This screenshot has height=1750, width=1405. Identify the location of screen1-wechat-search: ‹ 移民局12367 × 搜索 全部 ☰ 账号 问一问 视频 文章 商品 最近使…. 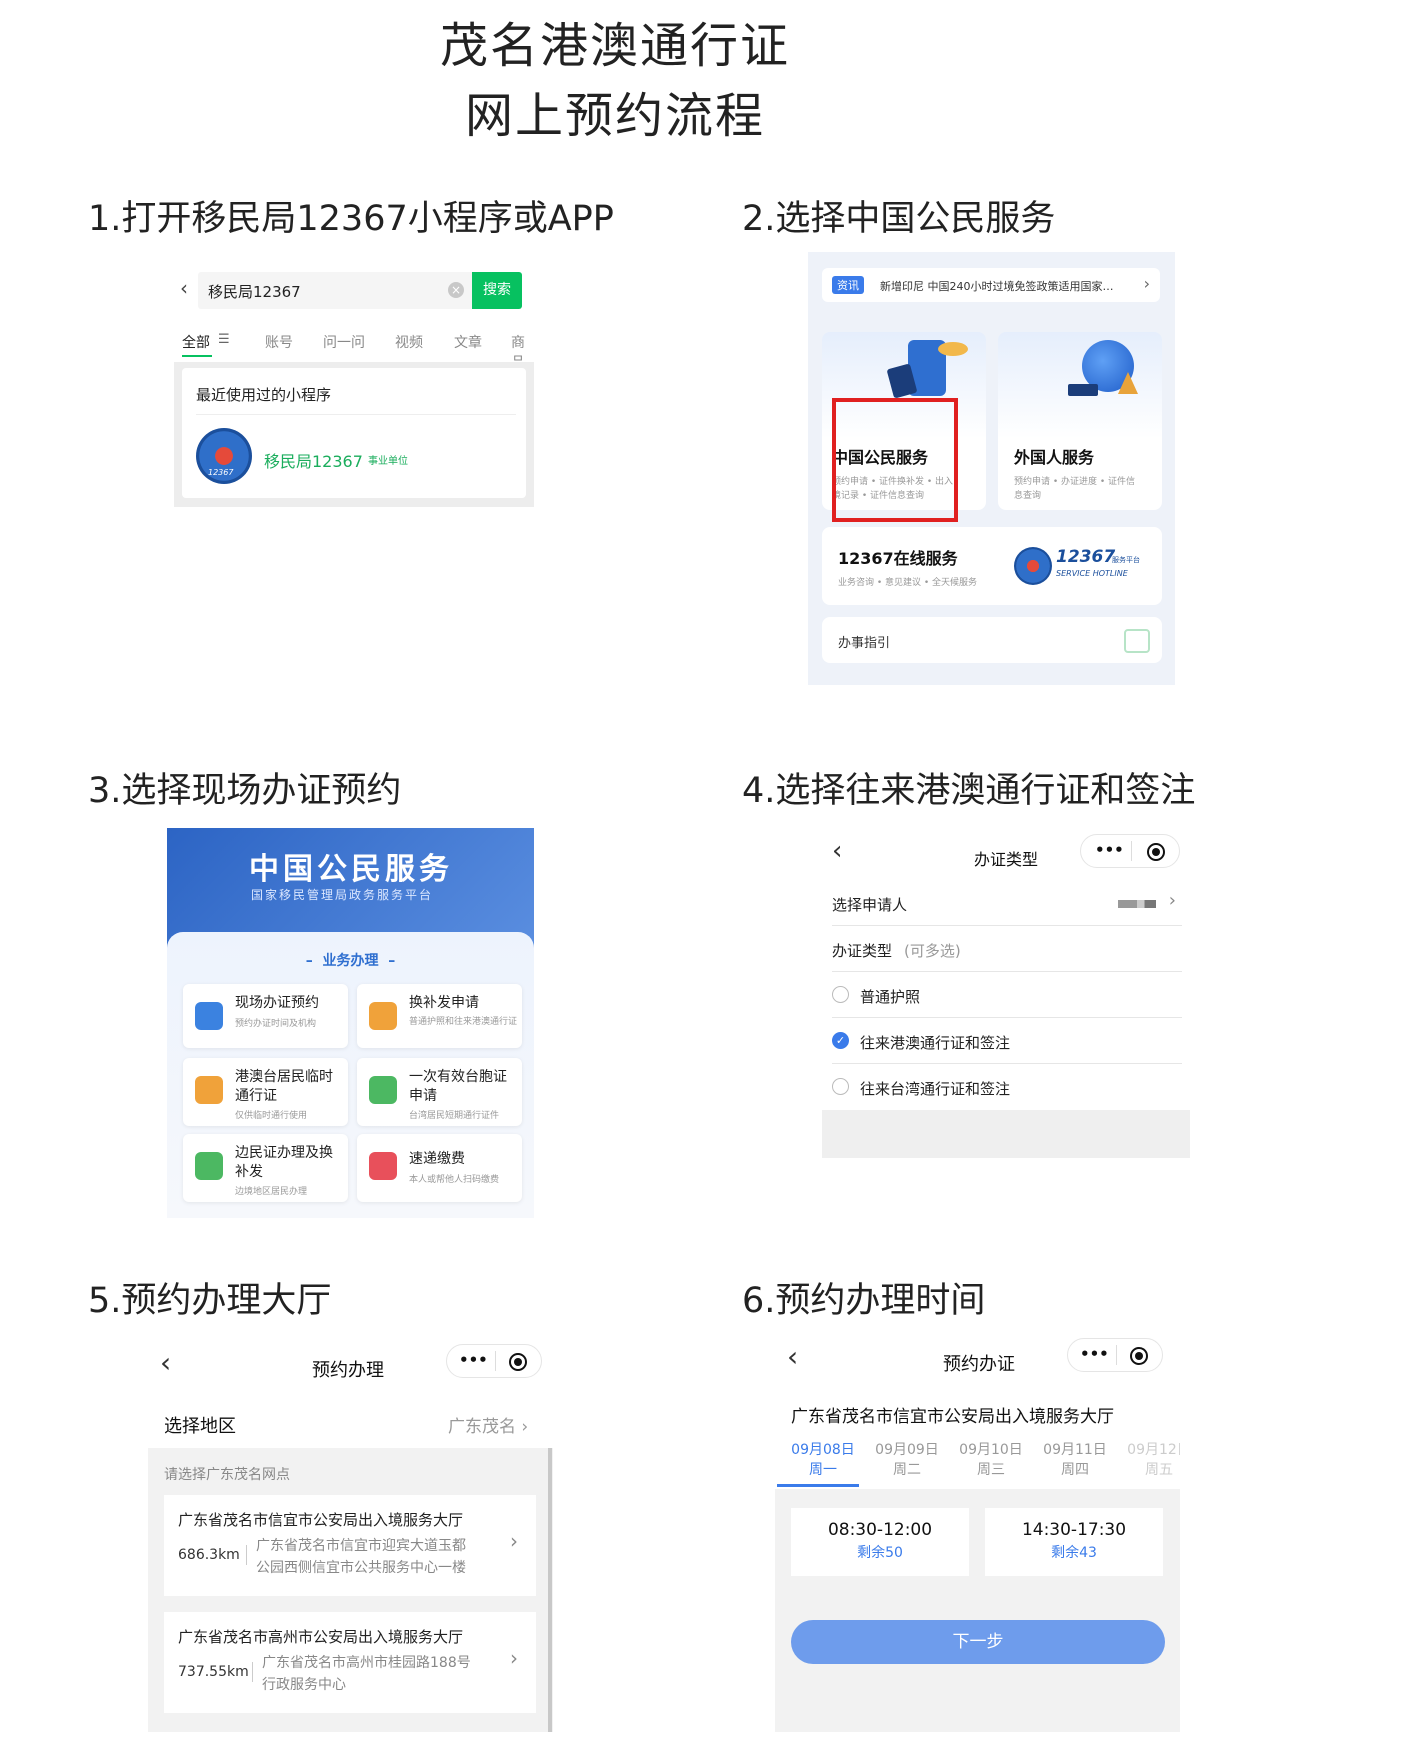
(351, 384).